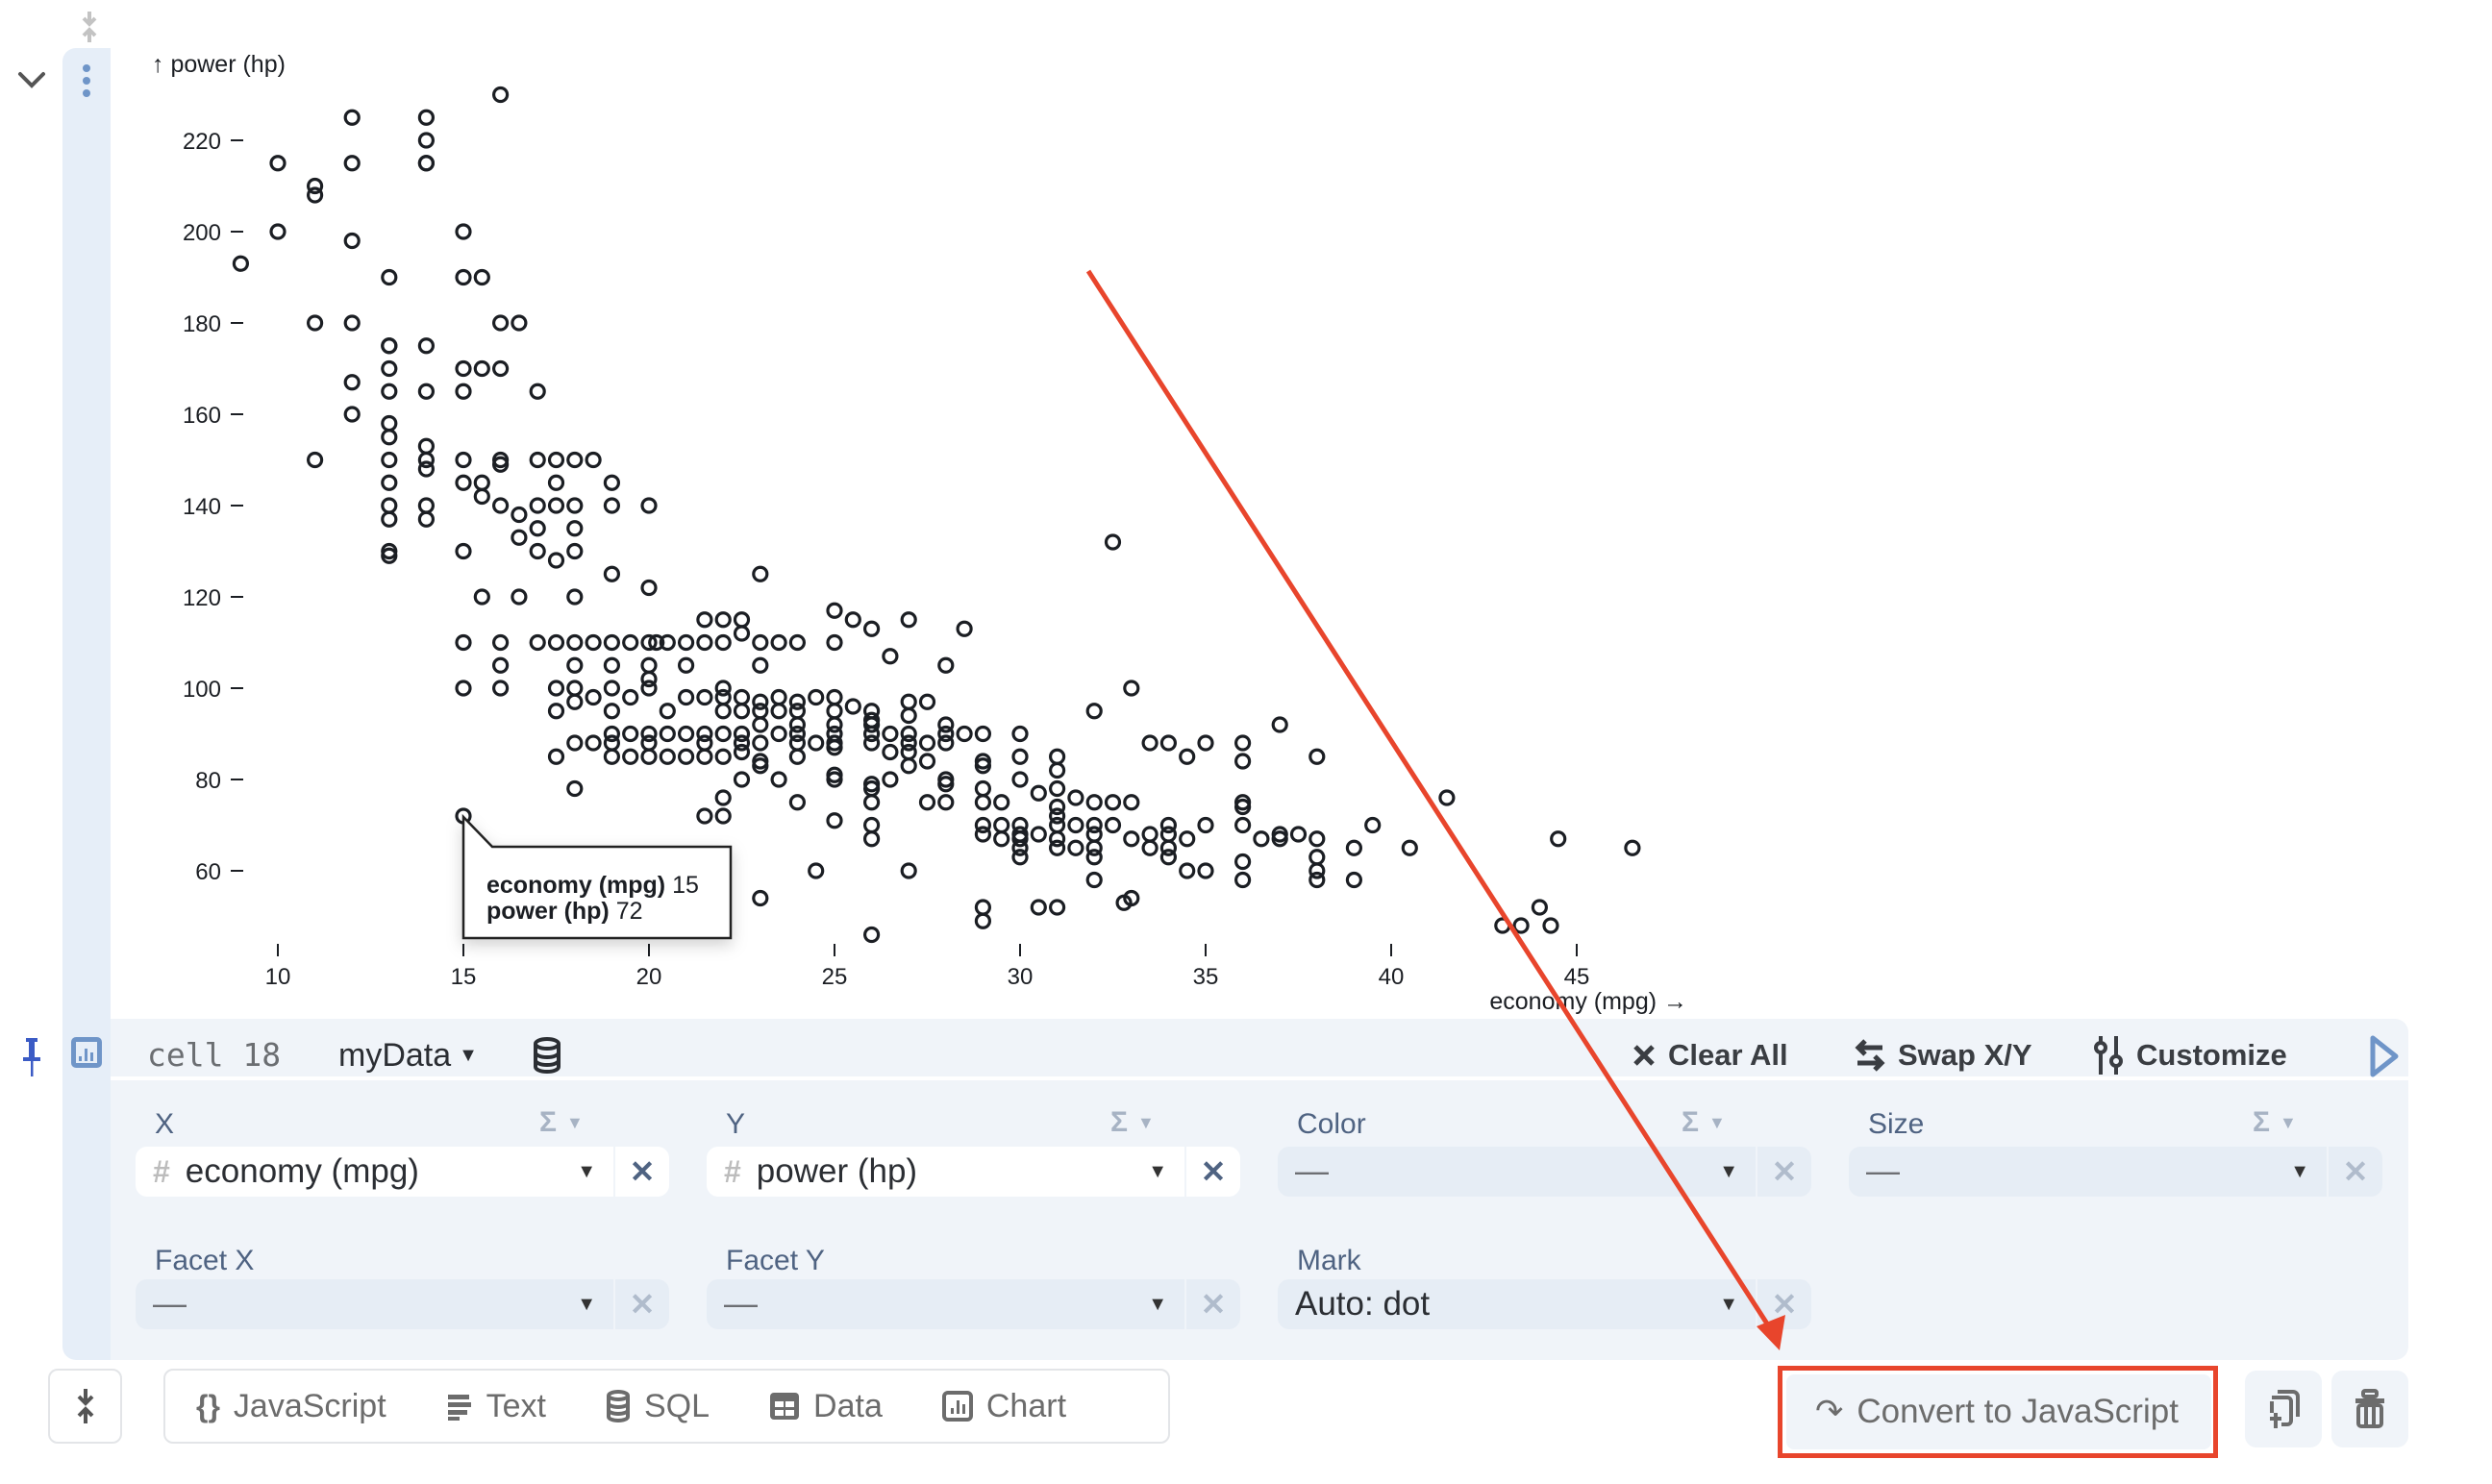 The height and width of the screenshot is (1484, 2492). What do you see at coordinates (2385, 1056) in the screenshot?
I see `run-icon` at bounding box center [2385, 1056].